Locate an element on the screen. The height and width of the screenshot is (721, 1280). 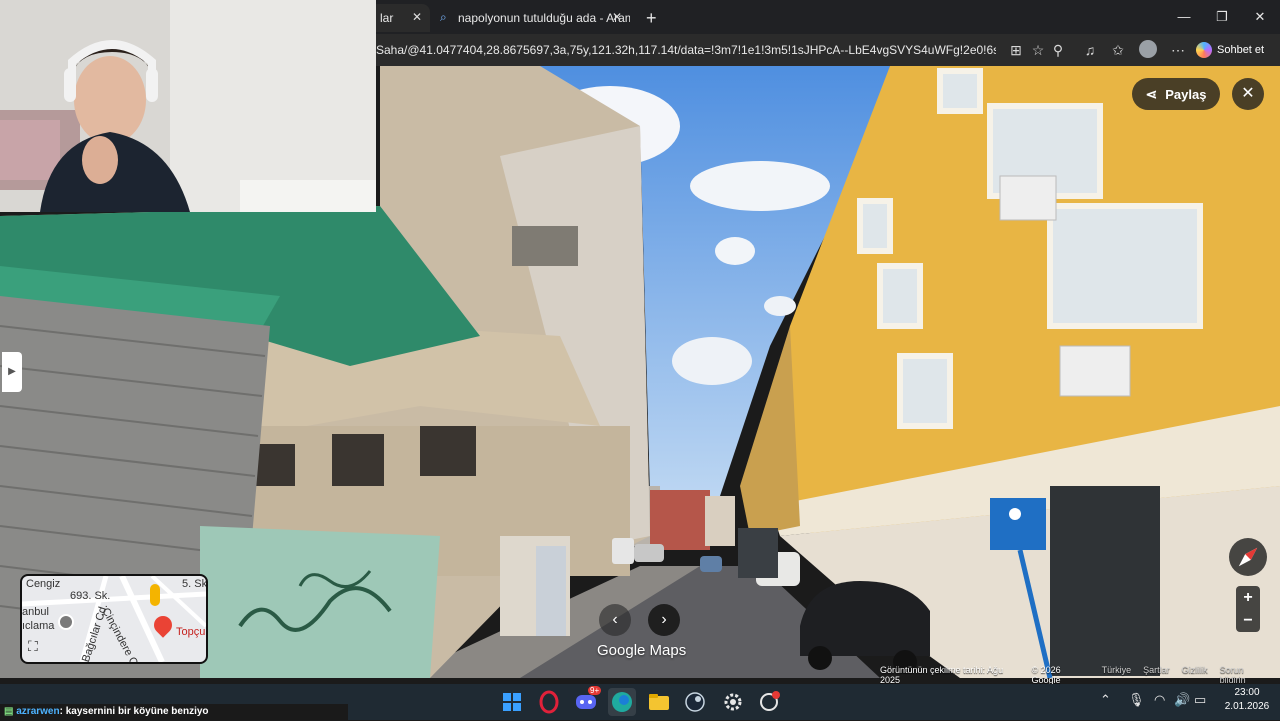
webcam-feed is located at coordinates (188, 106).